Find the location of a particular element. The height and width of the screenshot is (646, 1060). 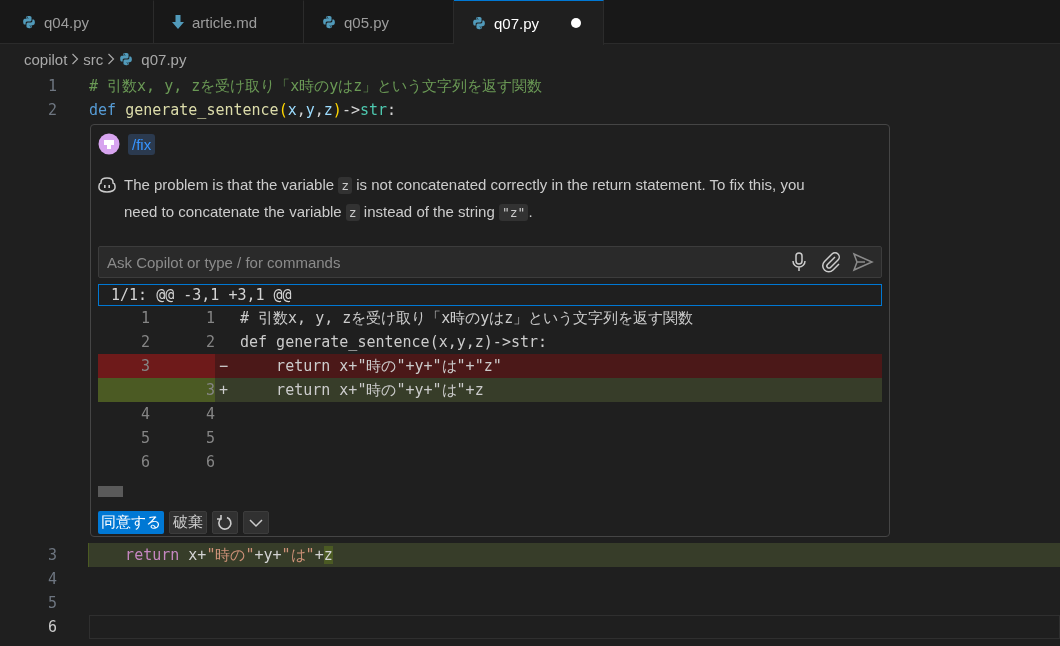

dropdown-button is located at coordinates (256, 522).